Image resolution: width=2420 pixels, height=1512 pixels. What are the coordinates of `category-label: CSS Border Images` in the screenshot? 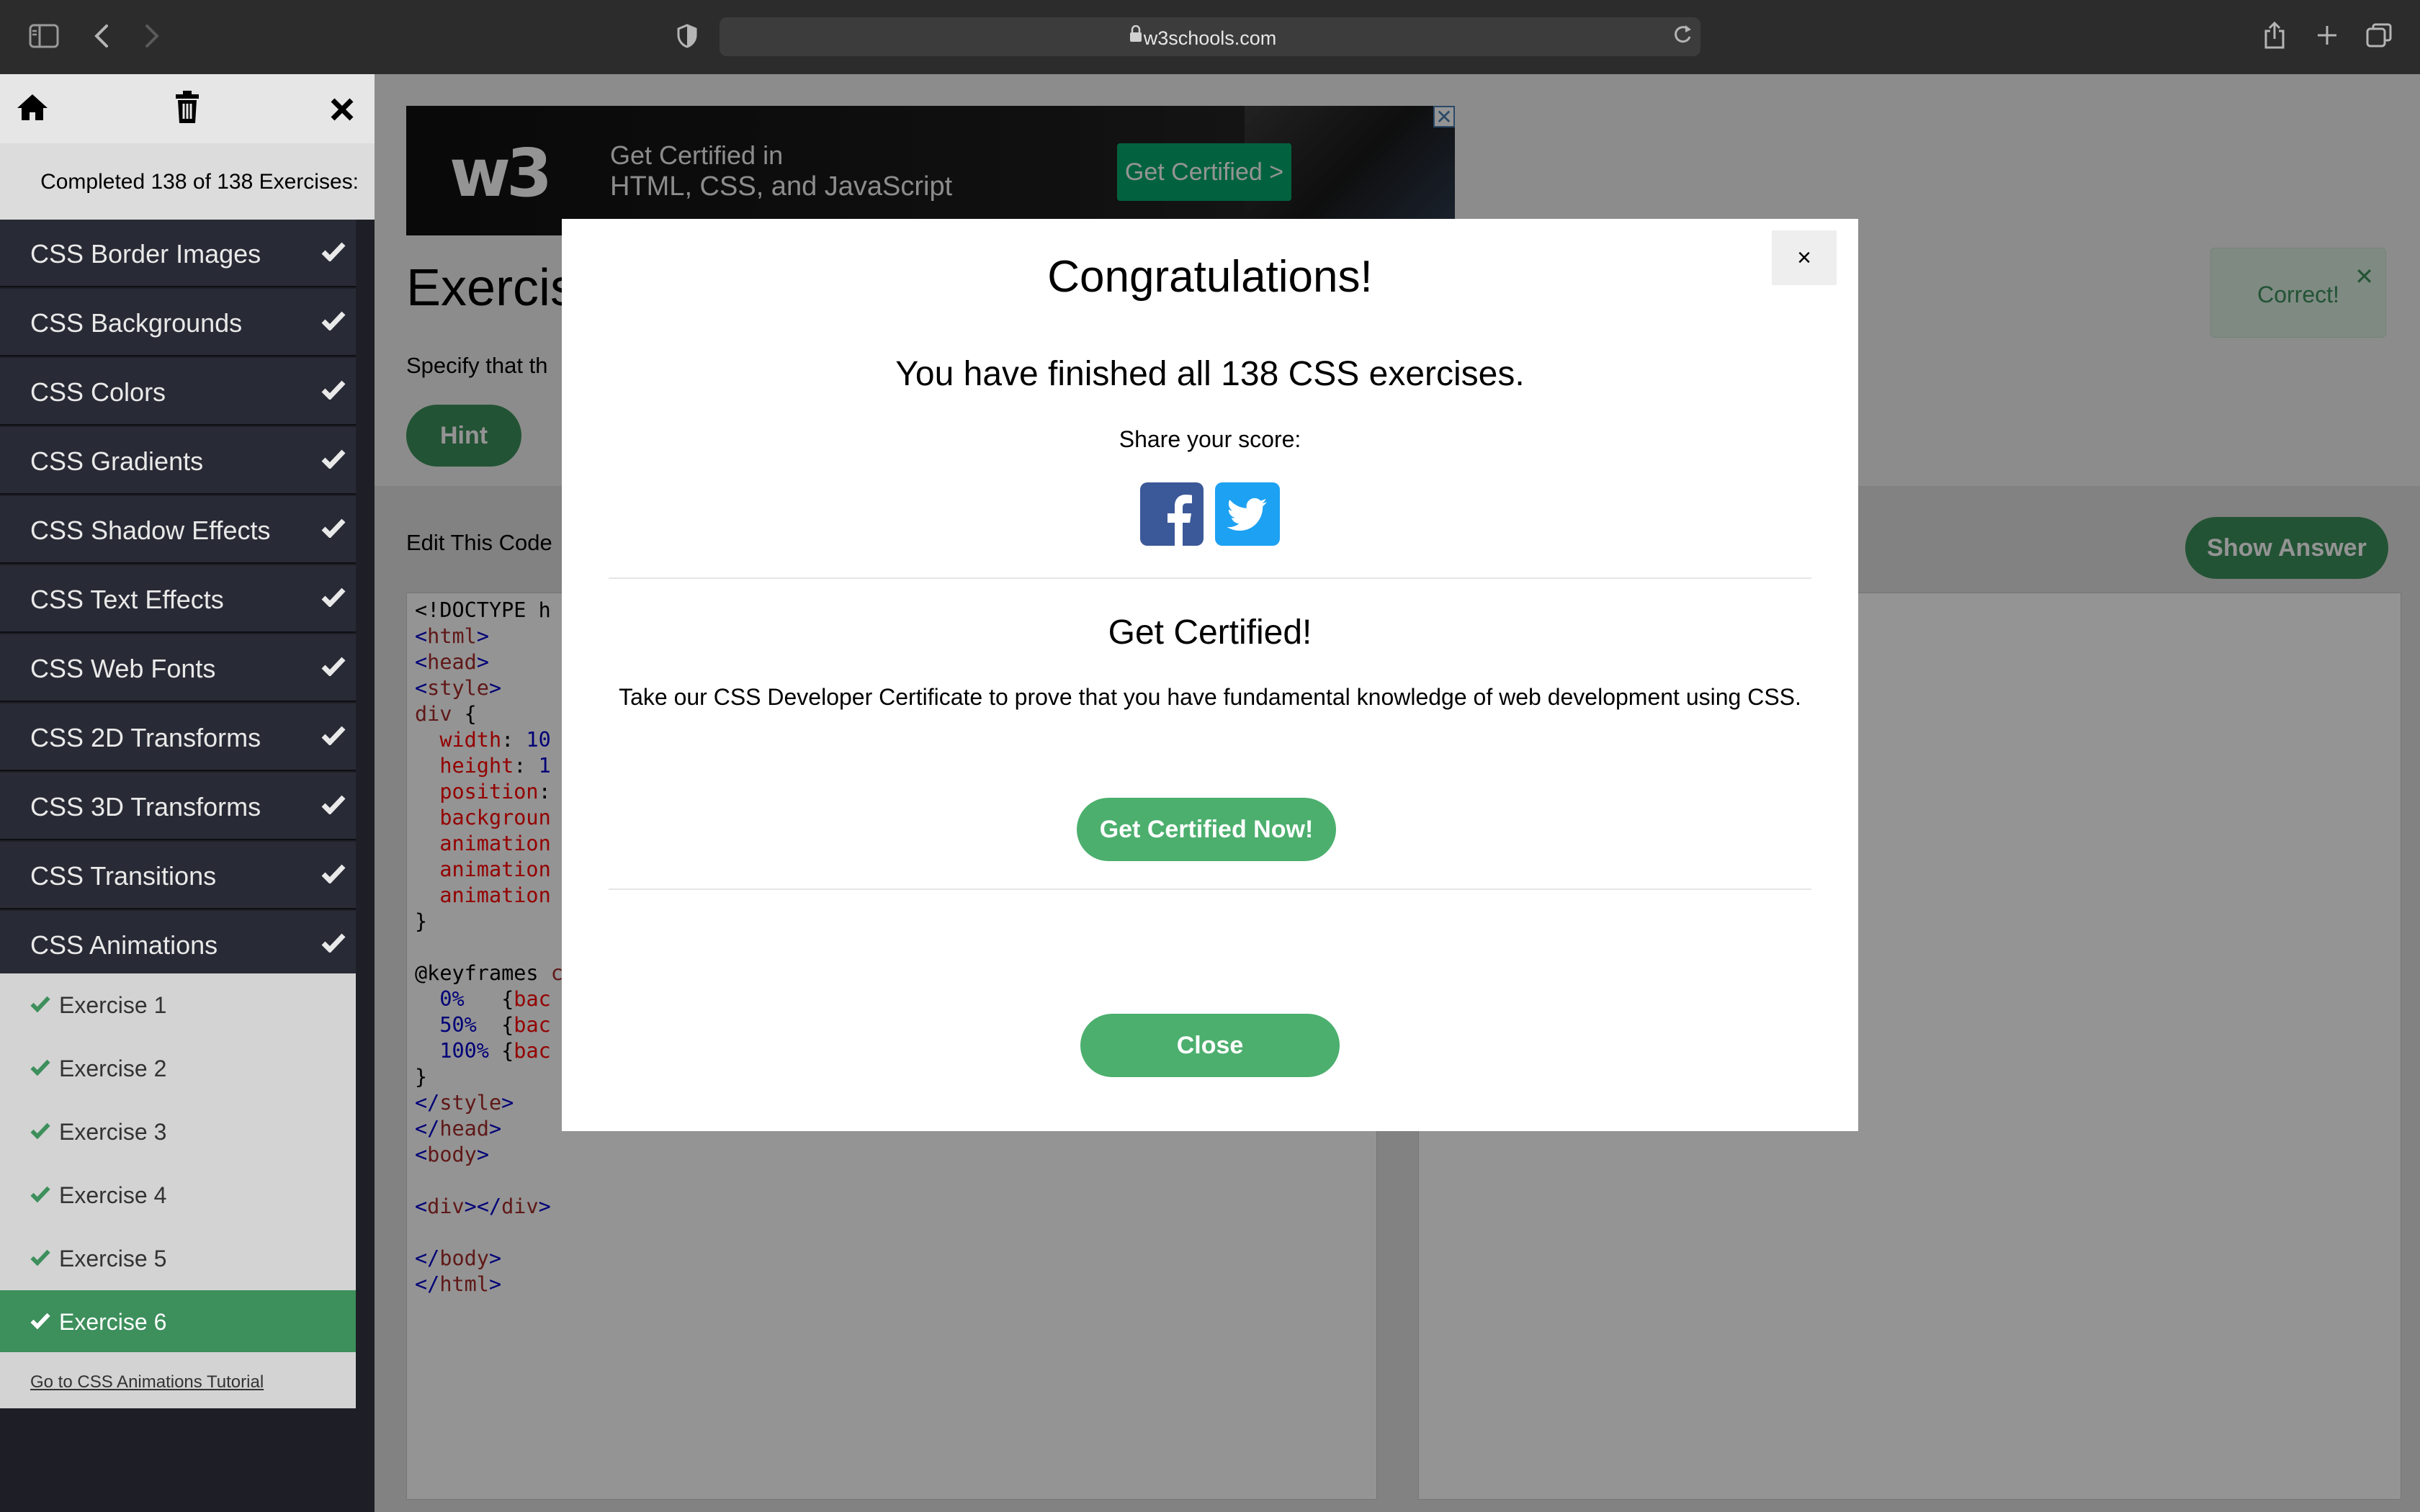 It's located at (145, 254).